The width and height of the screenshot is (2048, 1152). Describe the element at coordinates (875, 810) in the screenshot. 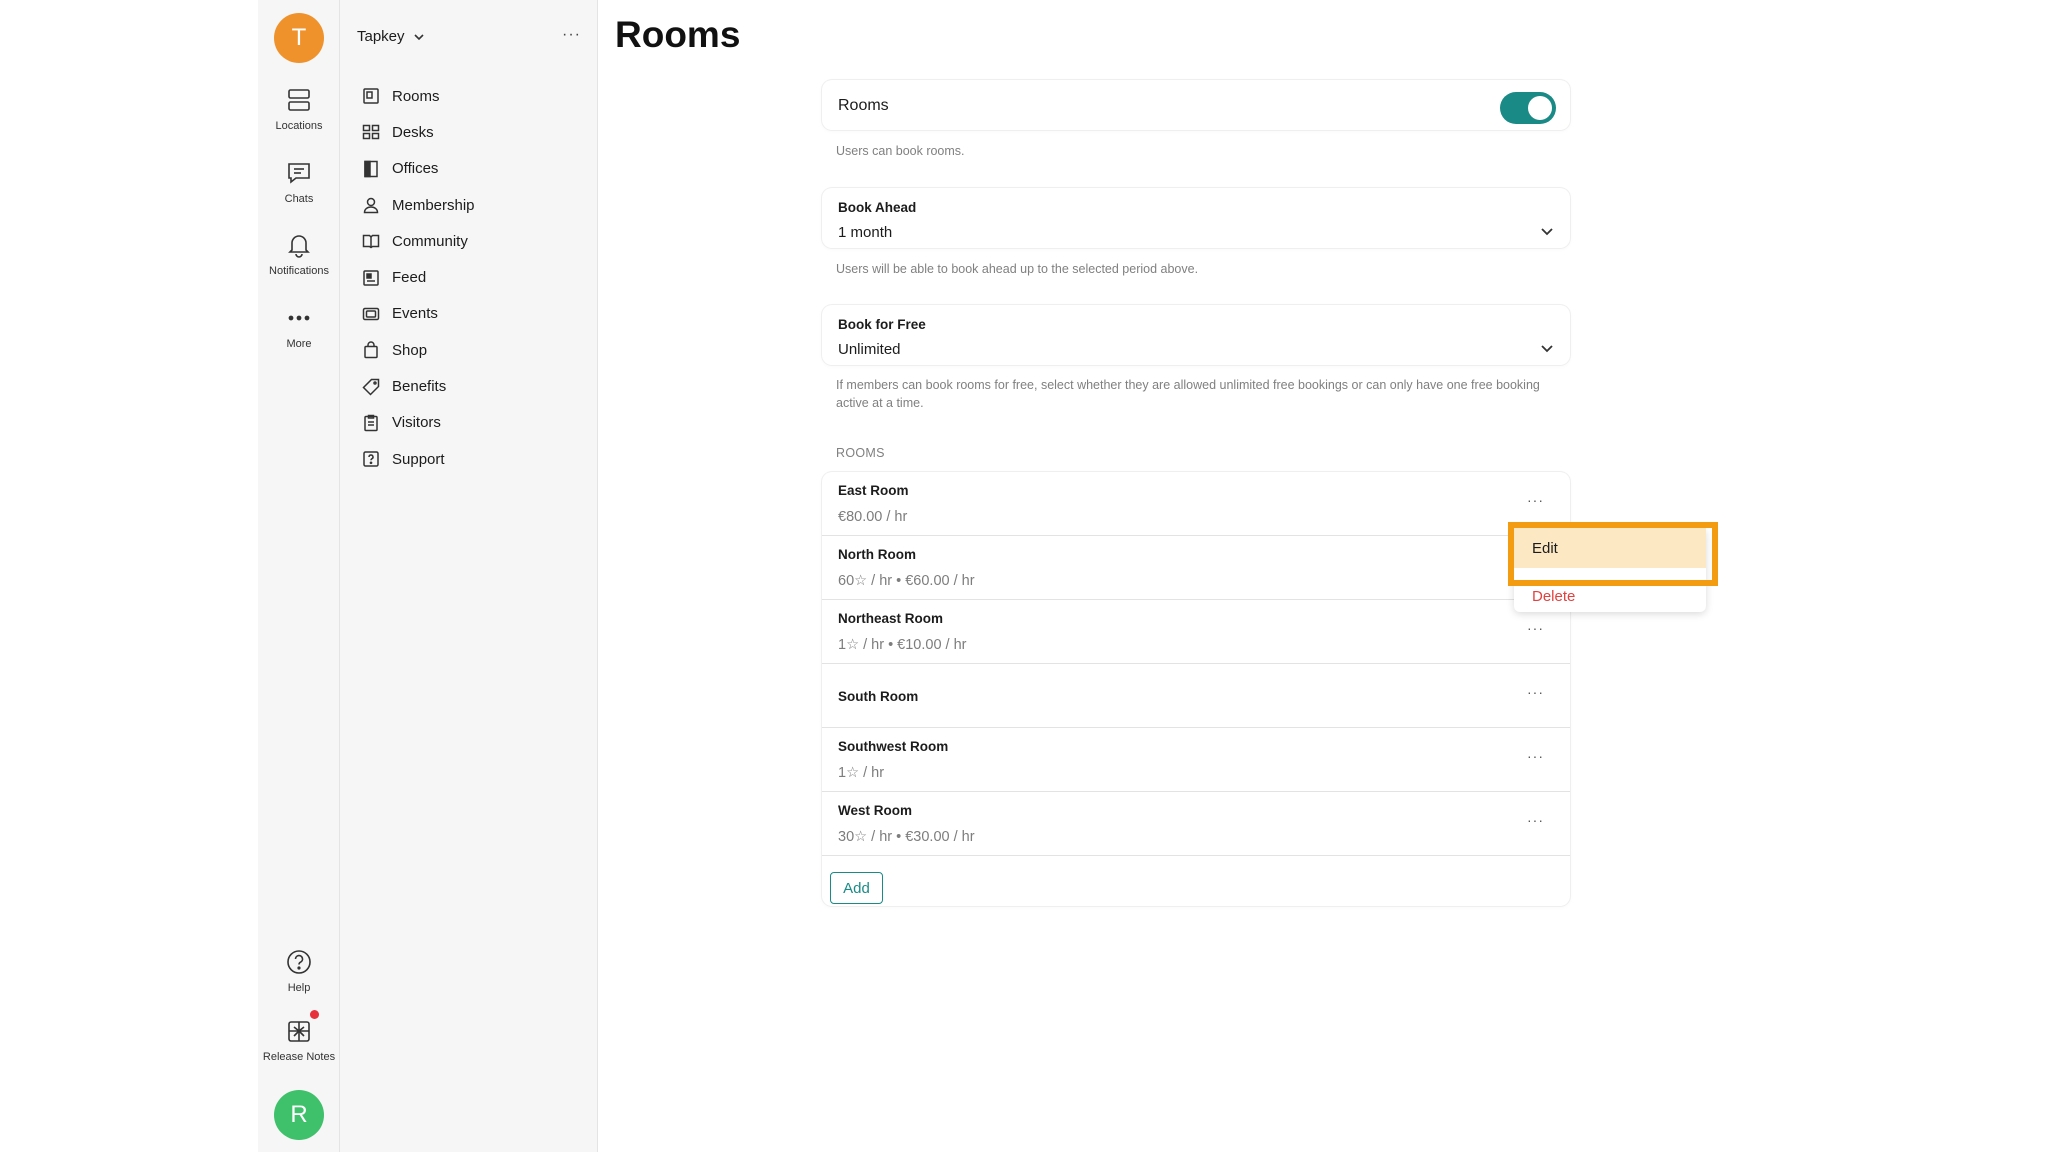

I see `room-name: West Room` at that location.